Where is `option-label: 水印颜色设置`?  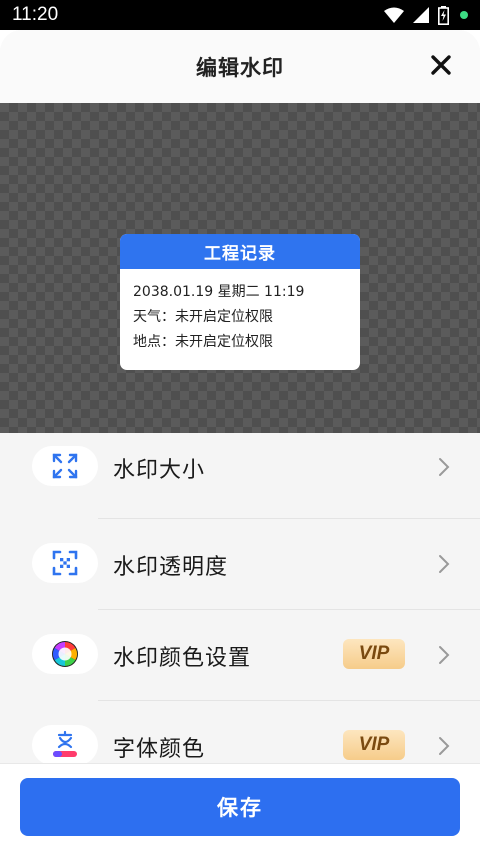 option-label: 水印颜色设置 is located at coordinates (182, 658).